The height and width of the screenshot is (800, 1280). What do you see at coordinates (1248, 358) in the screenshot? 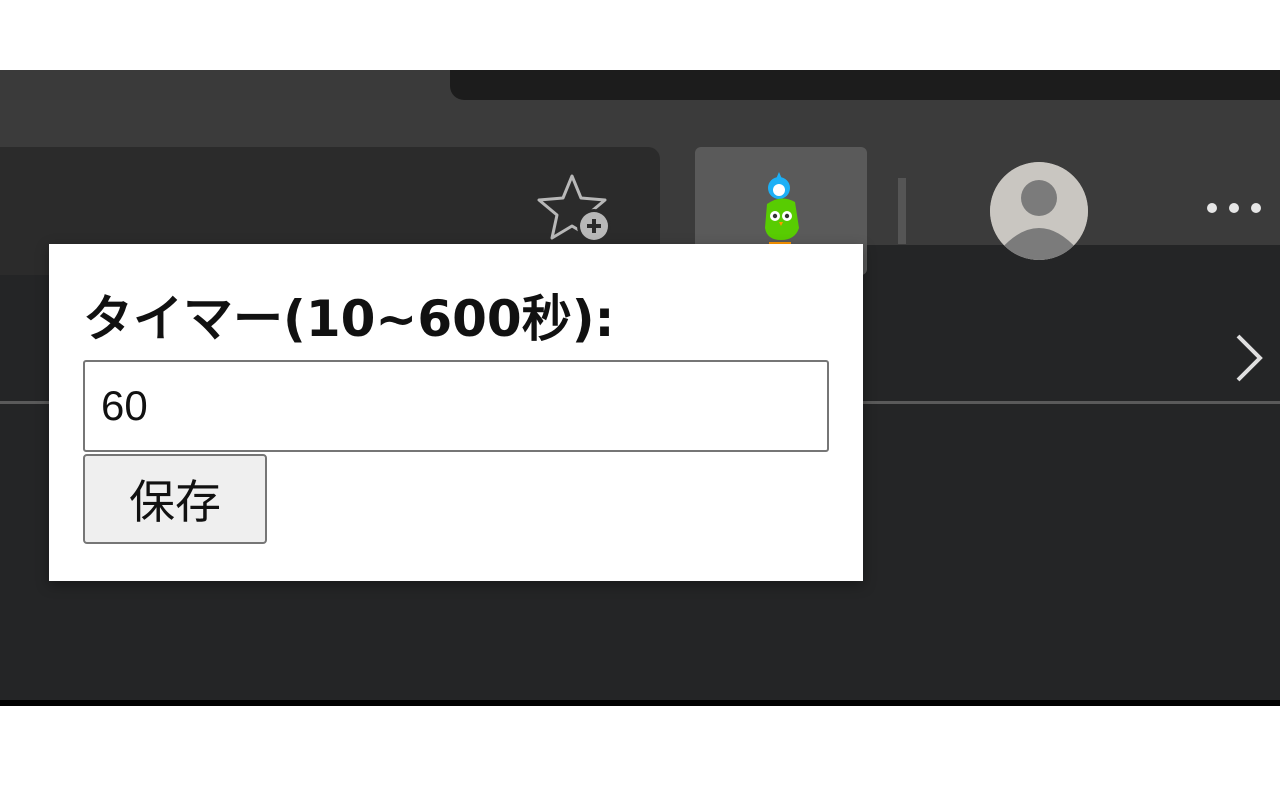
I see `chevron-right-icon` at bounding box center [1248, 358].